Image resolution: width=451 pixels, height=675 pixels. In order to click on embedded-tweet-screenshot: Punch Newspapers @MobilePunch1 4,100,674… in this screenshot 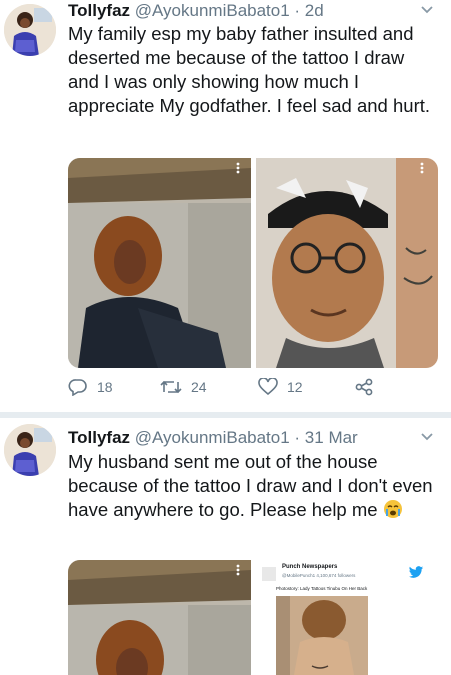, I will do `click(347, 617)`.